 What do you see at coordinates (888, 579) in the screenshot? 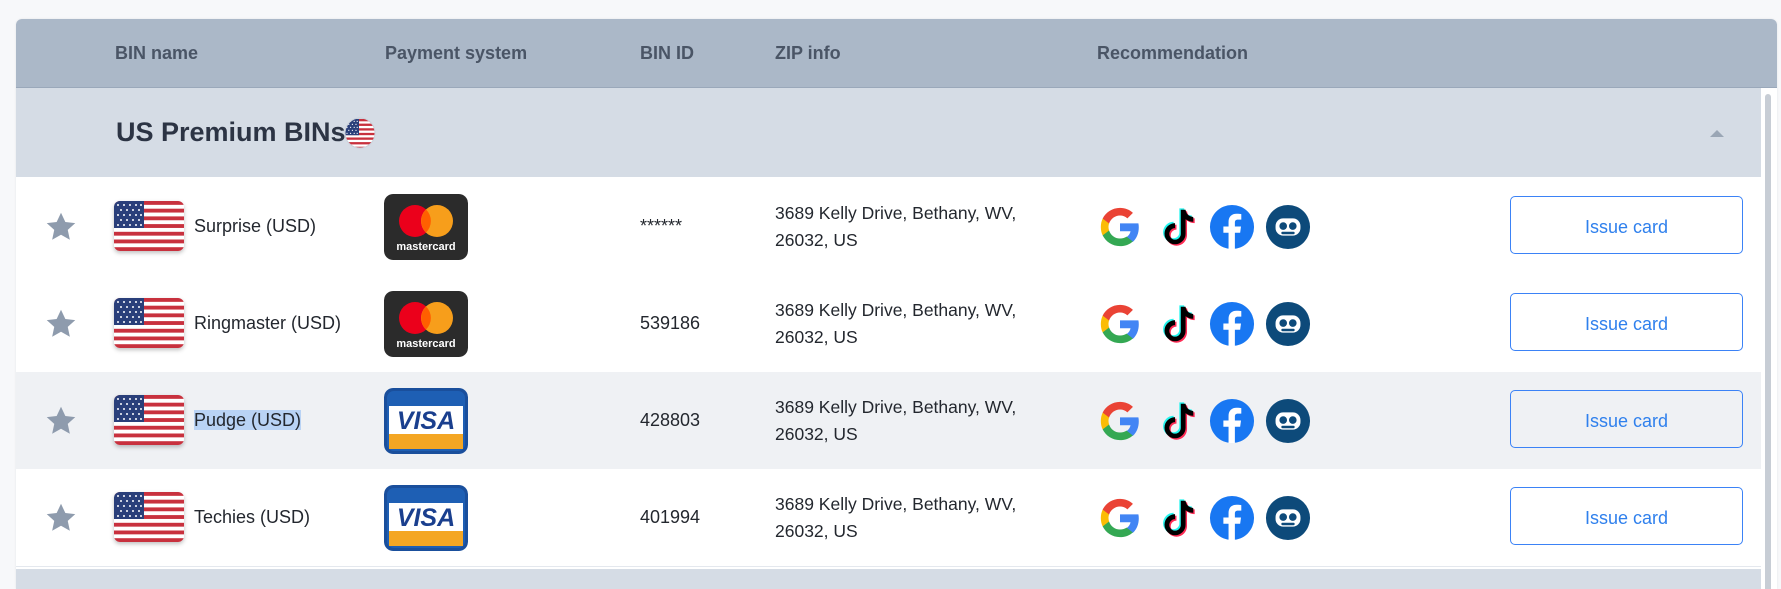
I see `next-group-strip` at bounding box center [888, 579].